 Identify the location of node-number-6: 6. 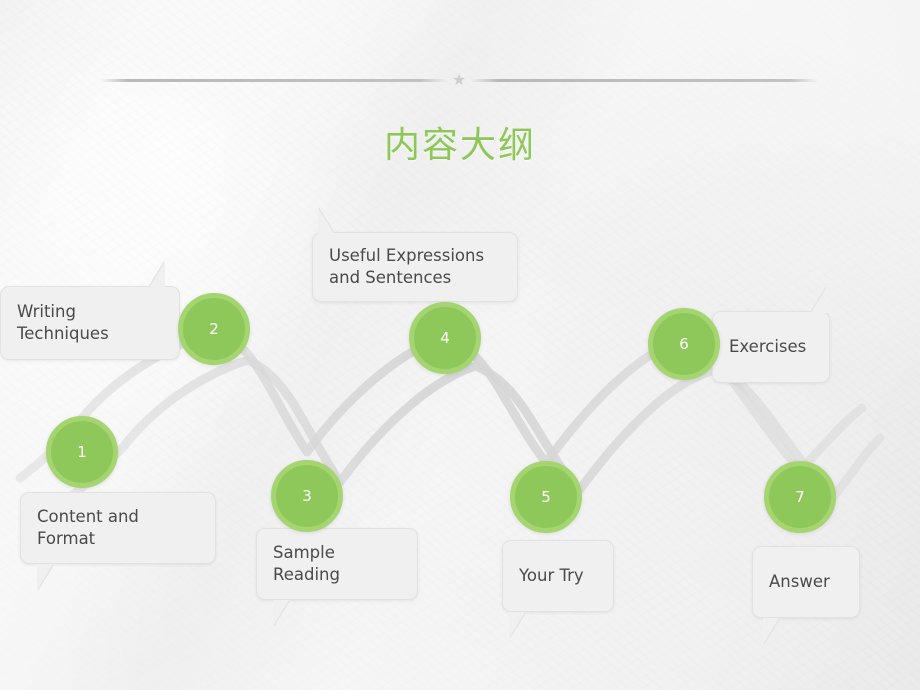
(684, 344).